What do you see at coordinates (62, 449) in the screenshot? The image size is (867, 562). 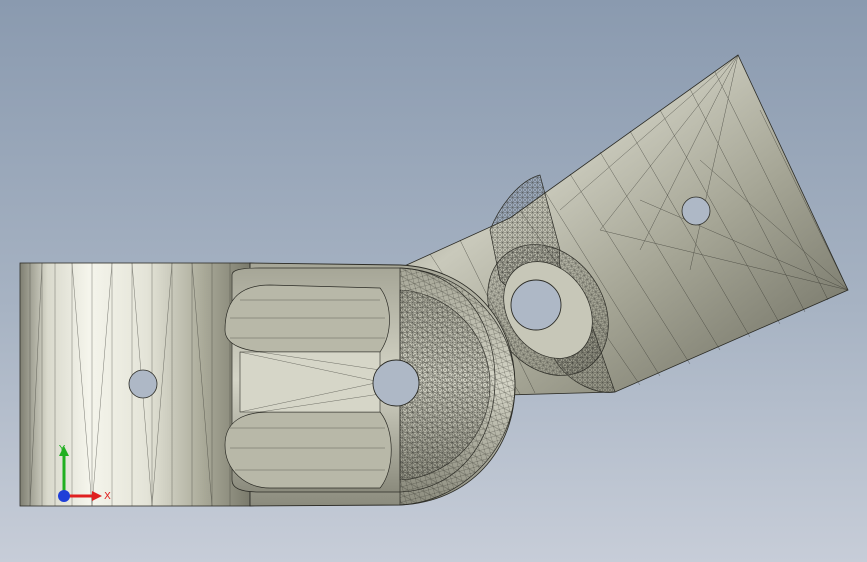 I see `y-axis-label: Y` at bounding box center [62, 449].